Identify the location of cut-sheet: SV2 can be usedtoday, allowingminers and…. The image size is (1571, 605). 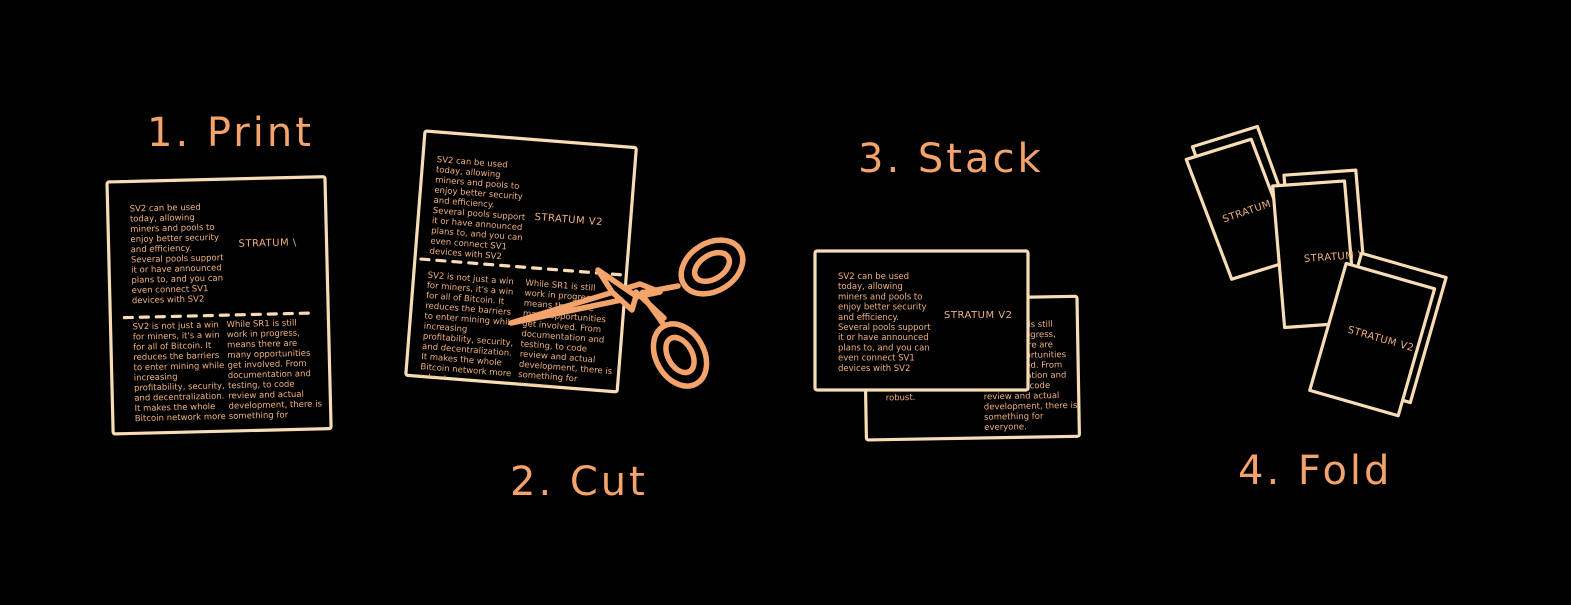
(521, 261).